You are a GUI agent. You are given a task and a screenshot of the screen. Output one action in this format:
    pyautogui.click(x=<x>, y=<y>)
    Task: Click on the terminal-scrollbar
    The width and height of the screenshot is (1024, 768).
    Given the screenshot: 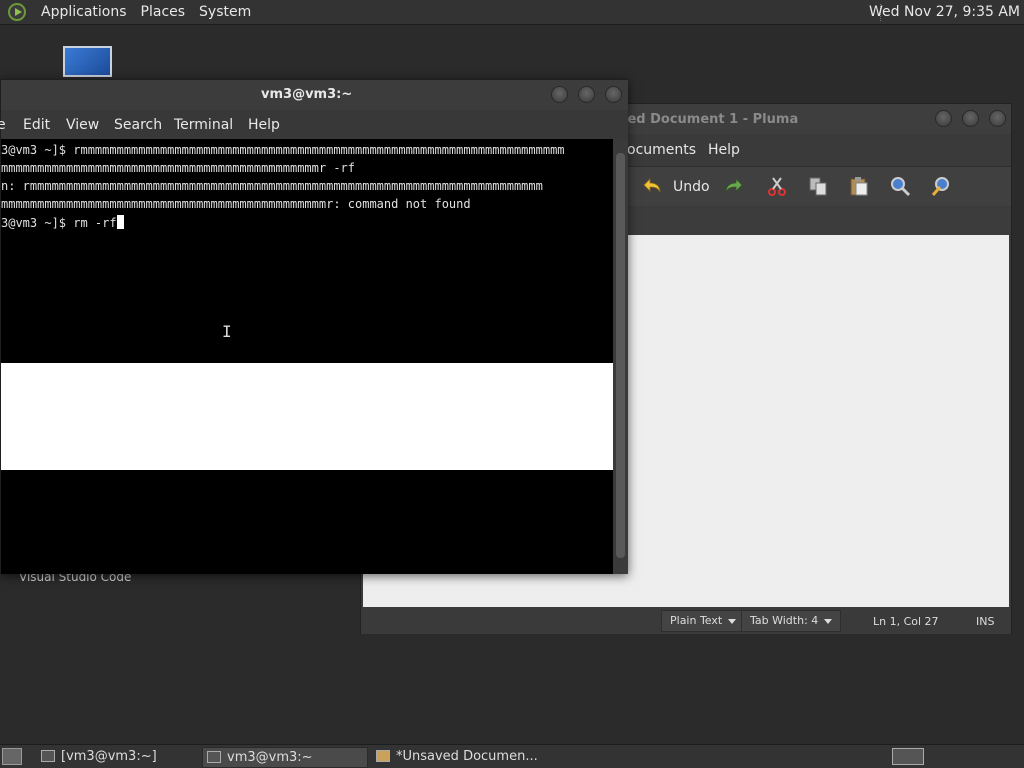 What is the action you would take?
    pyautogui.click(x=620, y=356)
    